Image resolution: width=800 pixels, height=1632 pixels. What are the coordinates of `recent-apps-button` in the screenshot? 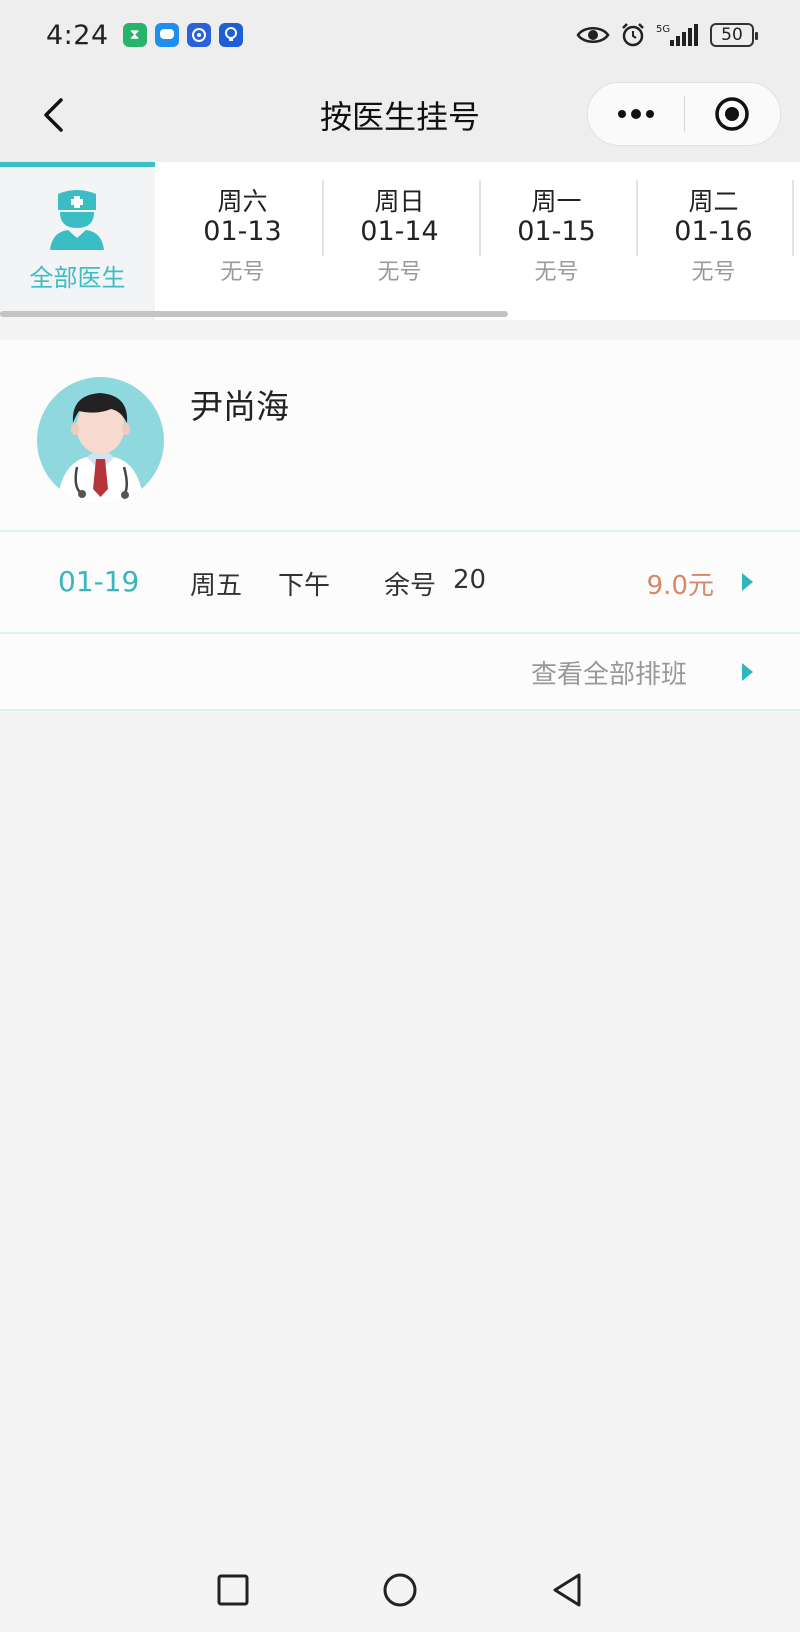 It's located at (233, 1590).